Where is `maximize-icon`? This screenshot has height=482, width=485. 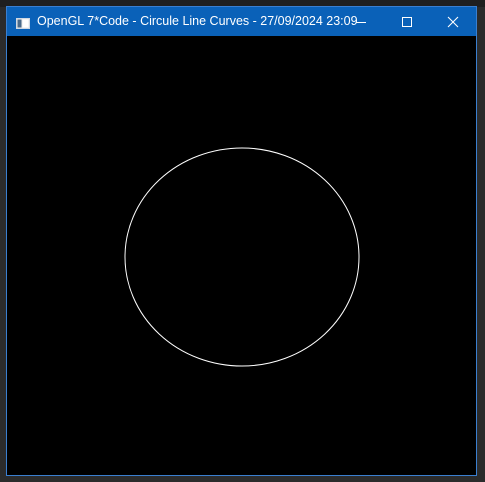
maximize-icon is located at coordinates (407, 22).